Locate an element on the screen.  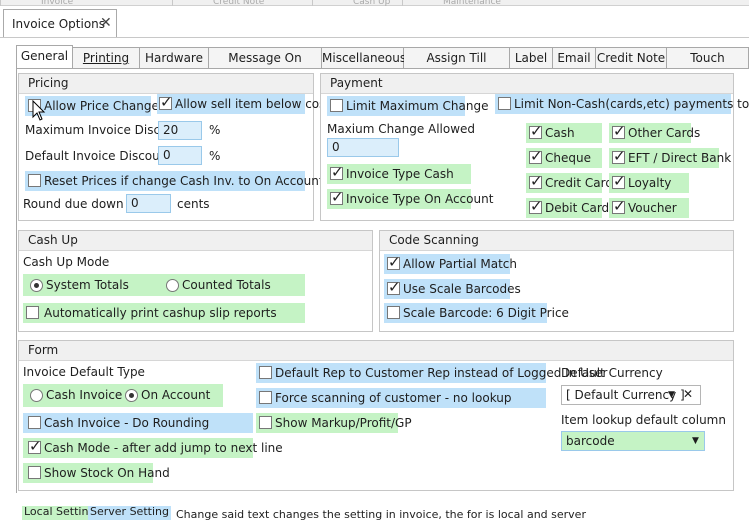
currency-select: [ Default Currency ] ▼ ✕ is located at coordinates (631, 395).